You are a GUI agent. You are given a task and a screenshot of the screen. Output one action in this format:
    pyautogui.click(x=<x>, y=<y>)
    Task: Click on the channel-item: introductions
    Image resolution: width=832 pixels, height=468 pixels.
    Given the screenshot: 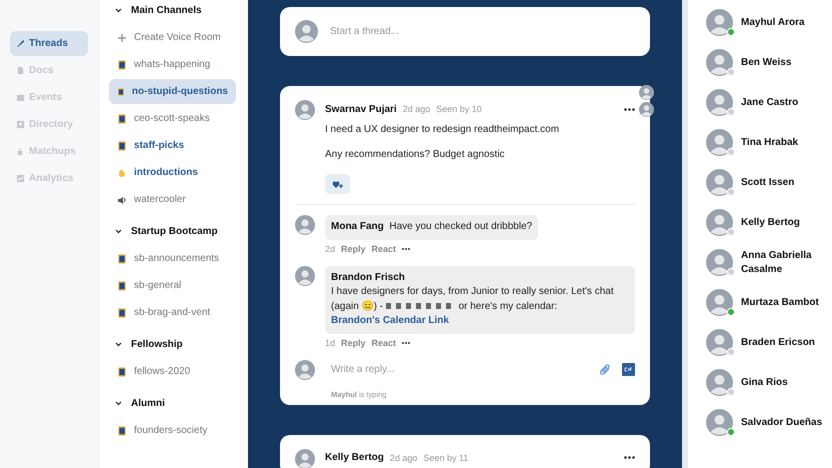 What is the action you would take?
    pyautogui.click(x=172, y=172)
    